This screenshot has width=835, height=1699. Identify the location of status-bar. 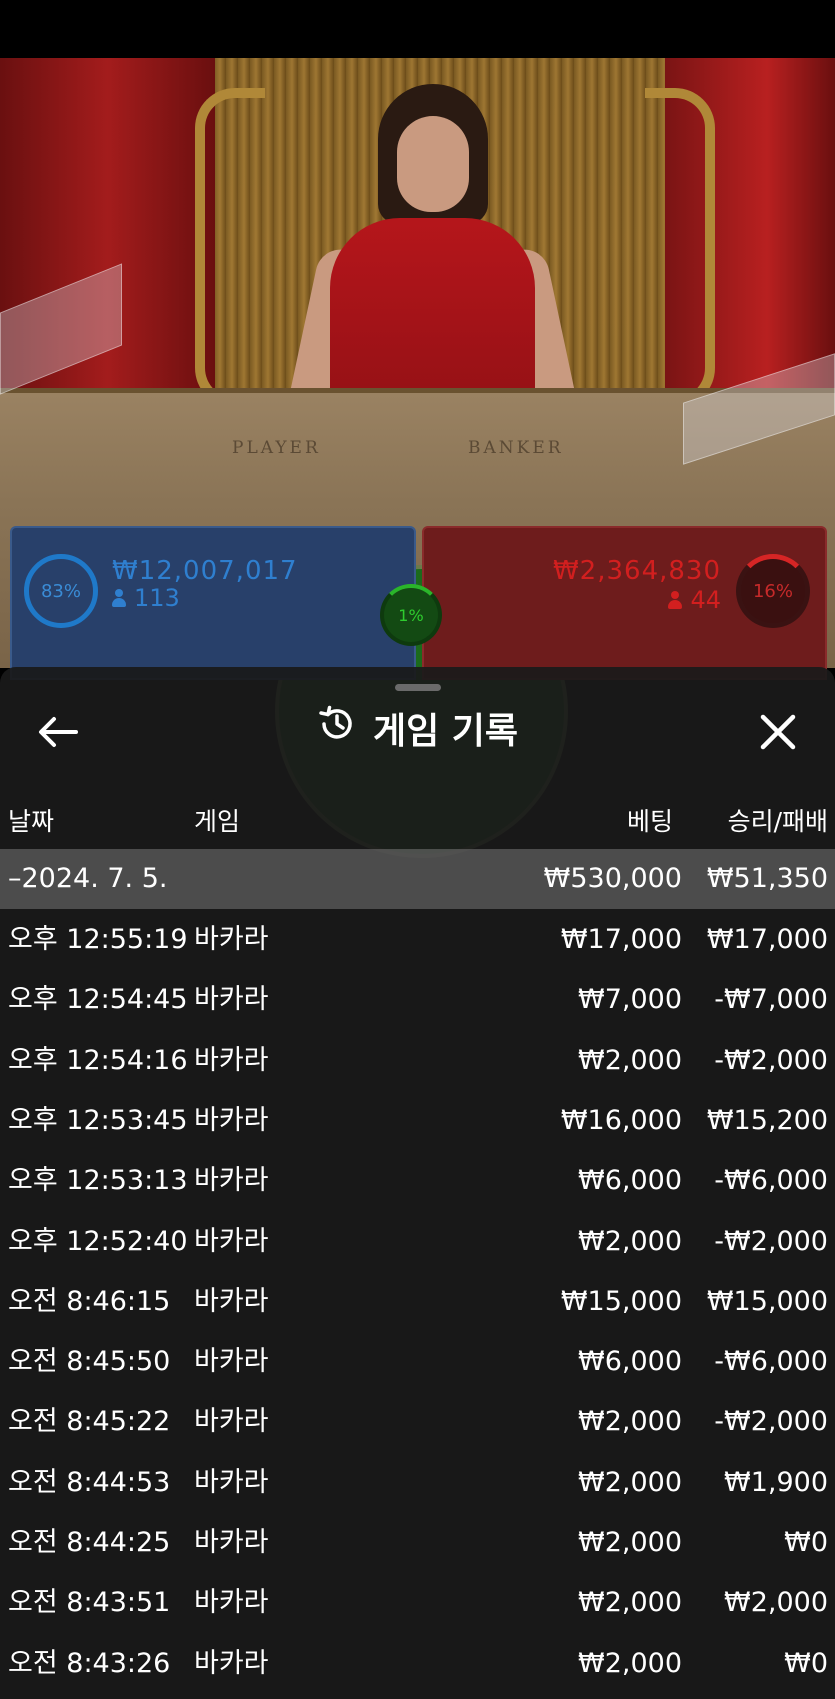
(417, 29).